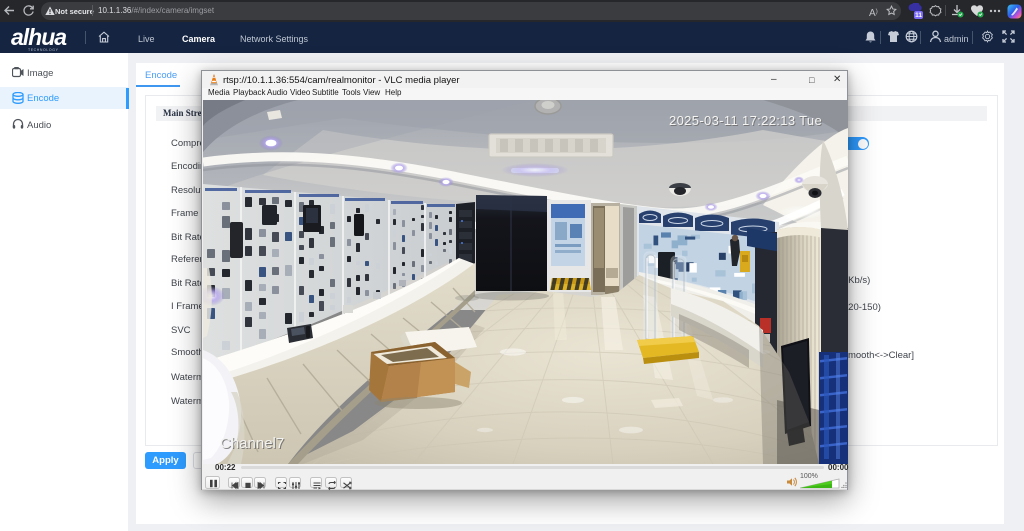 This screenshot has width=1024, height=531. I want to click on svg-text: 11, so click(918, 15).